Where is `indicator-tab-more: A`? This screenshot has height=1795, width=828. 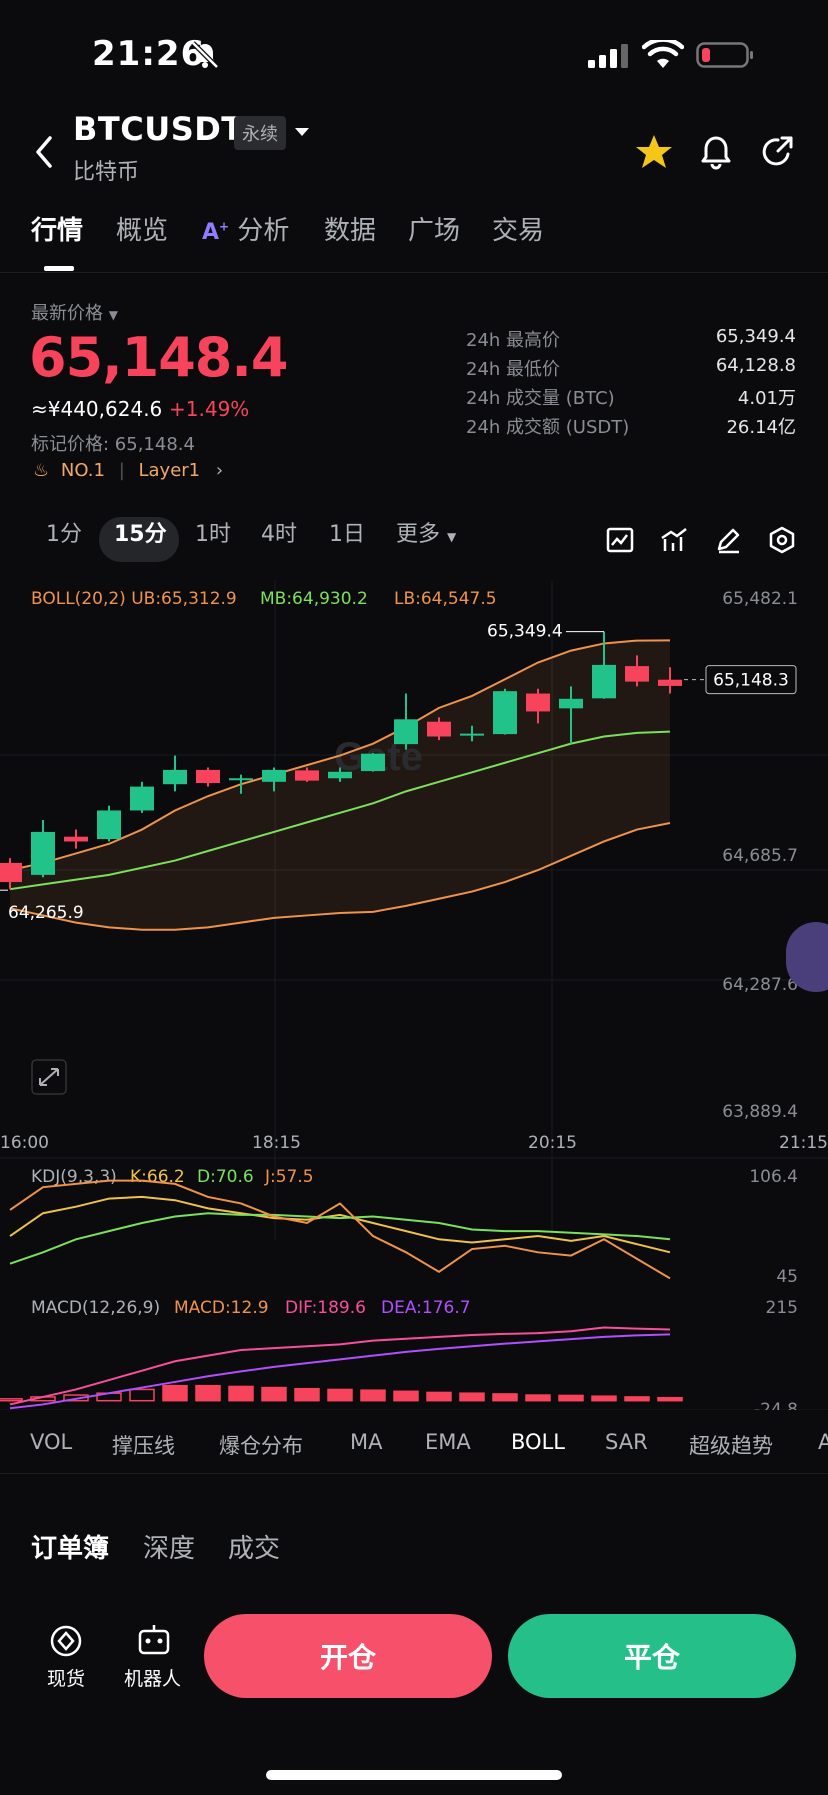
indicator-tab-more: A is located at coordinates (823, 1442).